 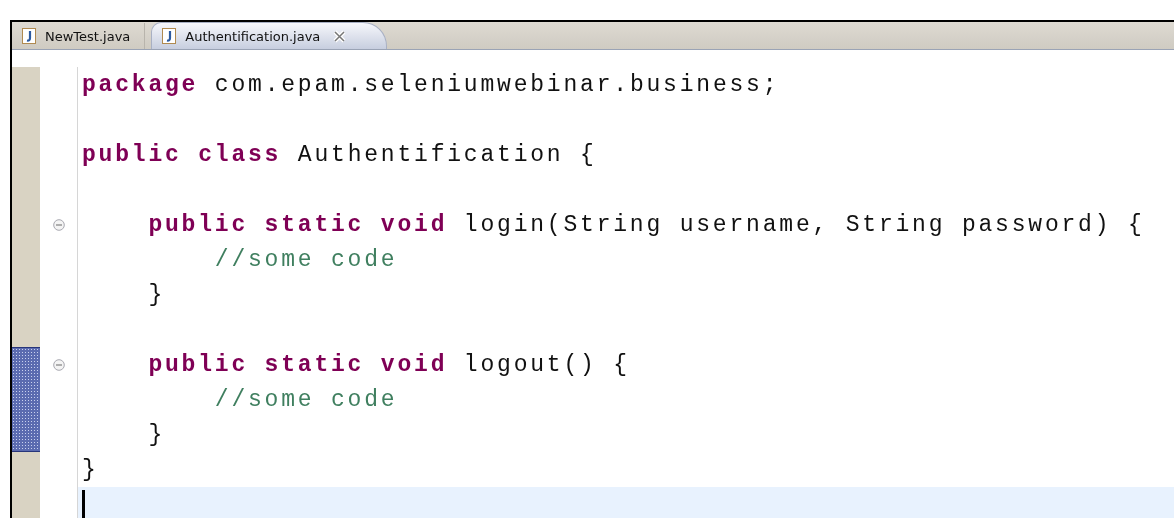 I want to click on code-line: public static void login(String username, String password) {, so click(x=646, y=224).